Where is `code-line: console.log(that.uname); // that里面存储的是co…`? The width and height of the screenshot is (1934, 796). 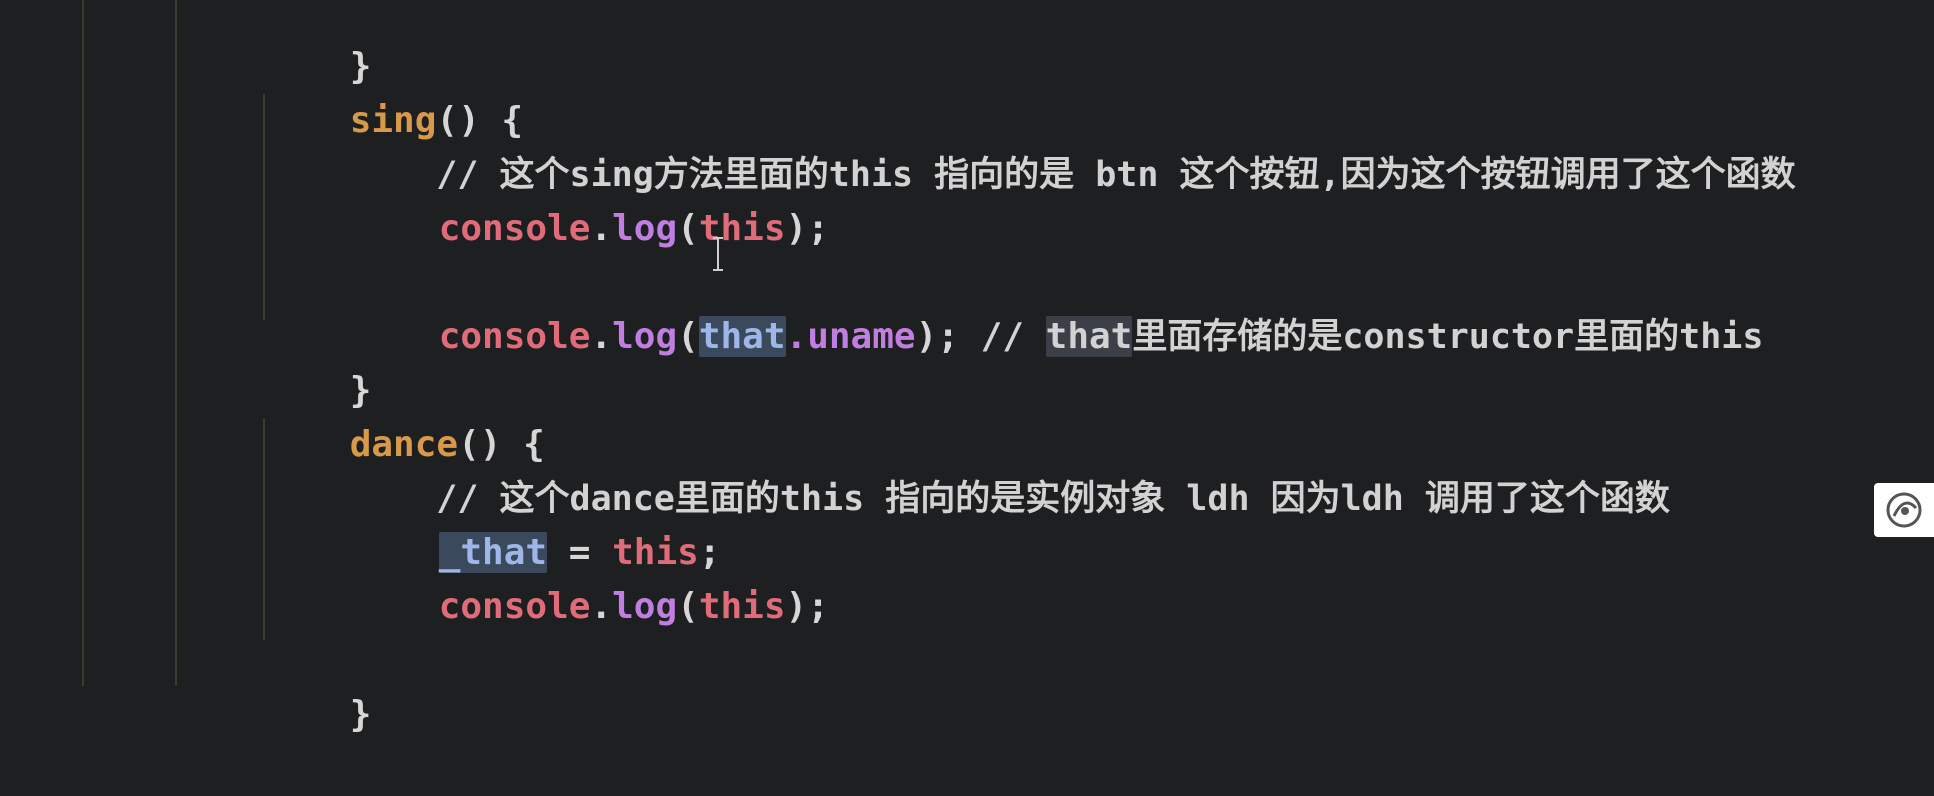 code-line: console.log(that.uname); // that里面存储的是co… is located at coordinates (1057, 306).